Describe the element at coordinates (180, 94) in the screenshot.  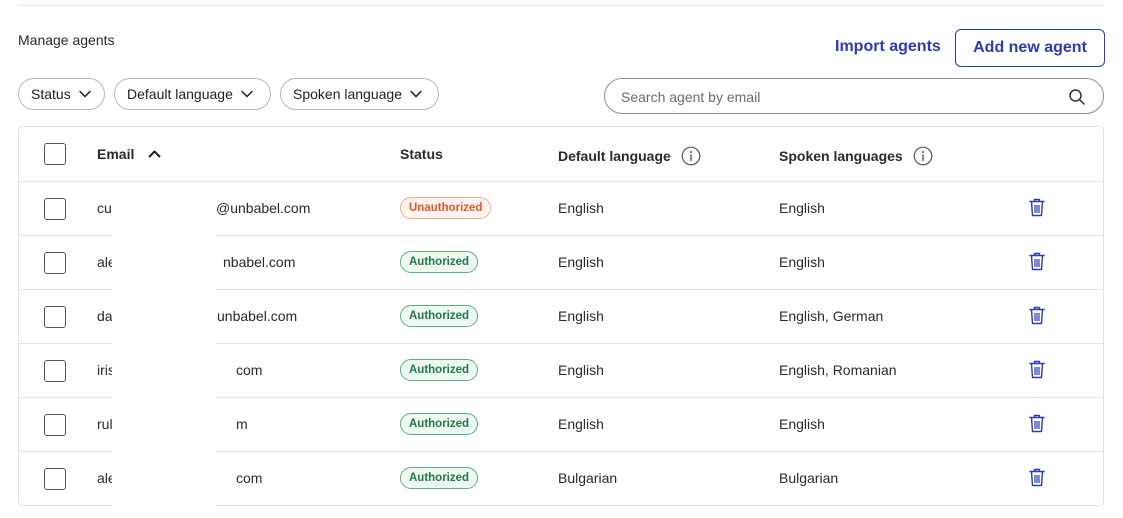
I see `default-language-filter-label: Default language` at that location.